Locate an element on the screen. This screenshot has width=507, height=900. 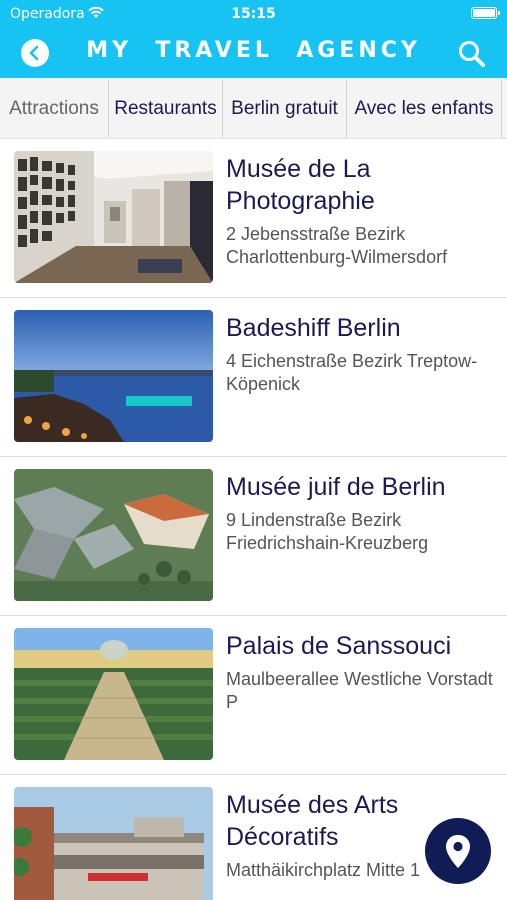
place-address: Maulbeerallee Westliche Vorstadt P is located at coordinates (359, 690).